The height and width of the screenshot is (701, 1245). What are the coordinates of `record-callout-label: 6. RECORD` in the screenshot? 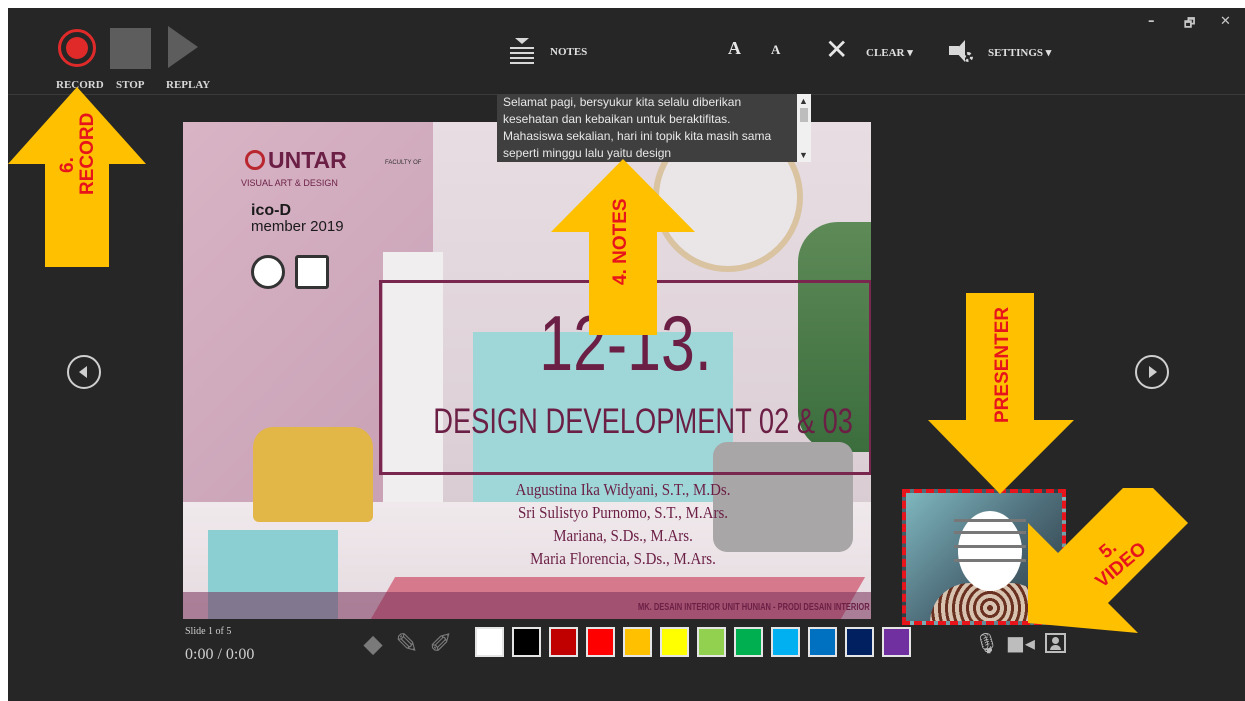 It's located at (77, 153).